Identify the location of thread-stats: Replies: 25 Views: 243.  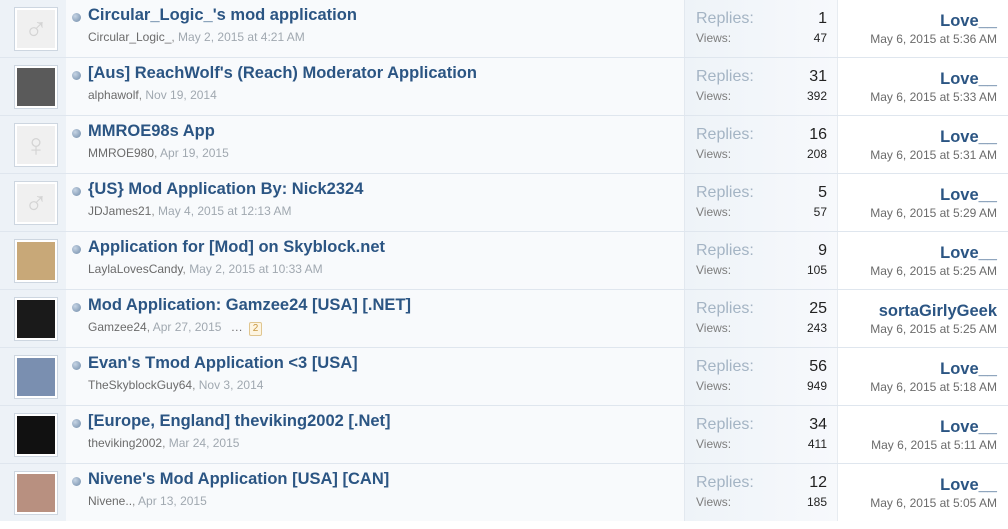
(760, 318).